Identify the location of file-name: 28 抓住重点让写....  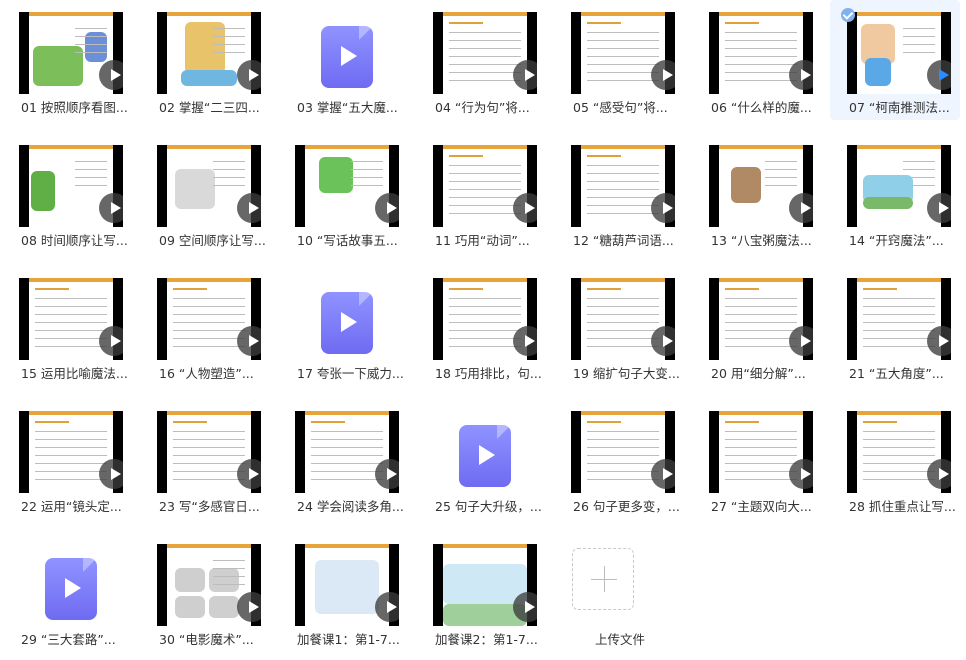
(903, 505).